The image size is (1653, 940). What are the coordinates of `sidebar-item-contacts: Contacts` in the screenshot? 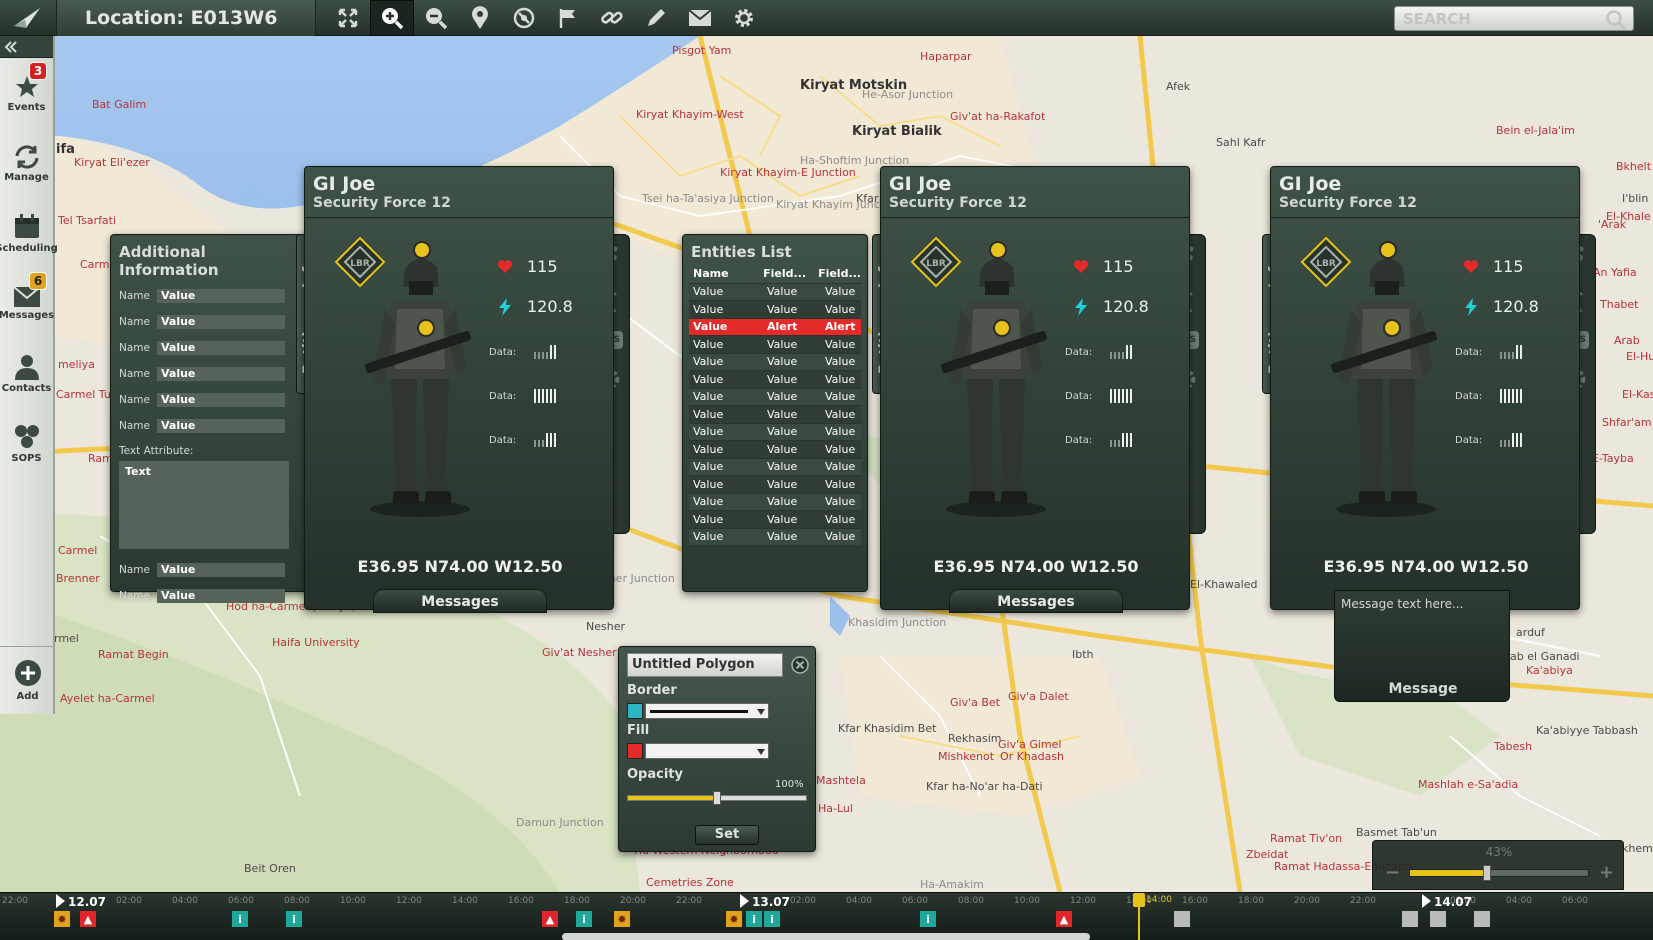 It's located at (26, 373).